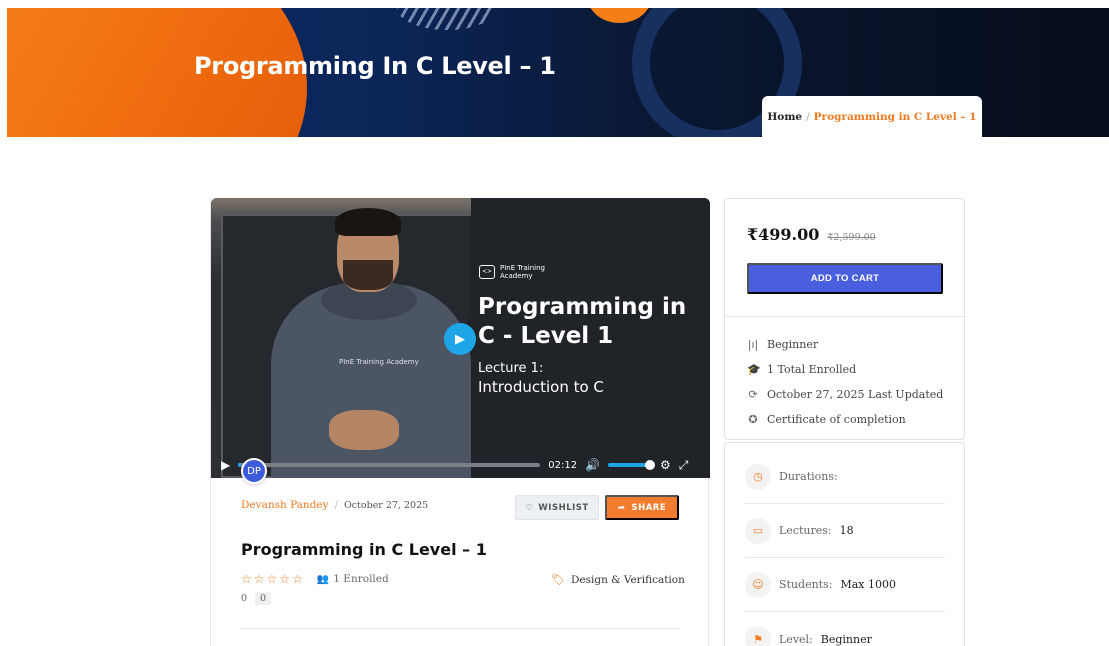  I want to click on detail-lectures: ▭ Lectures: 18, so click(845, 531).